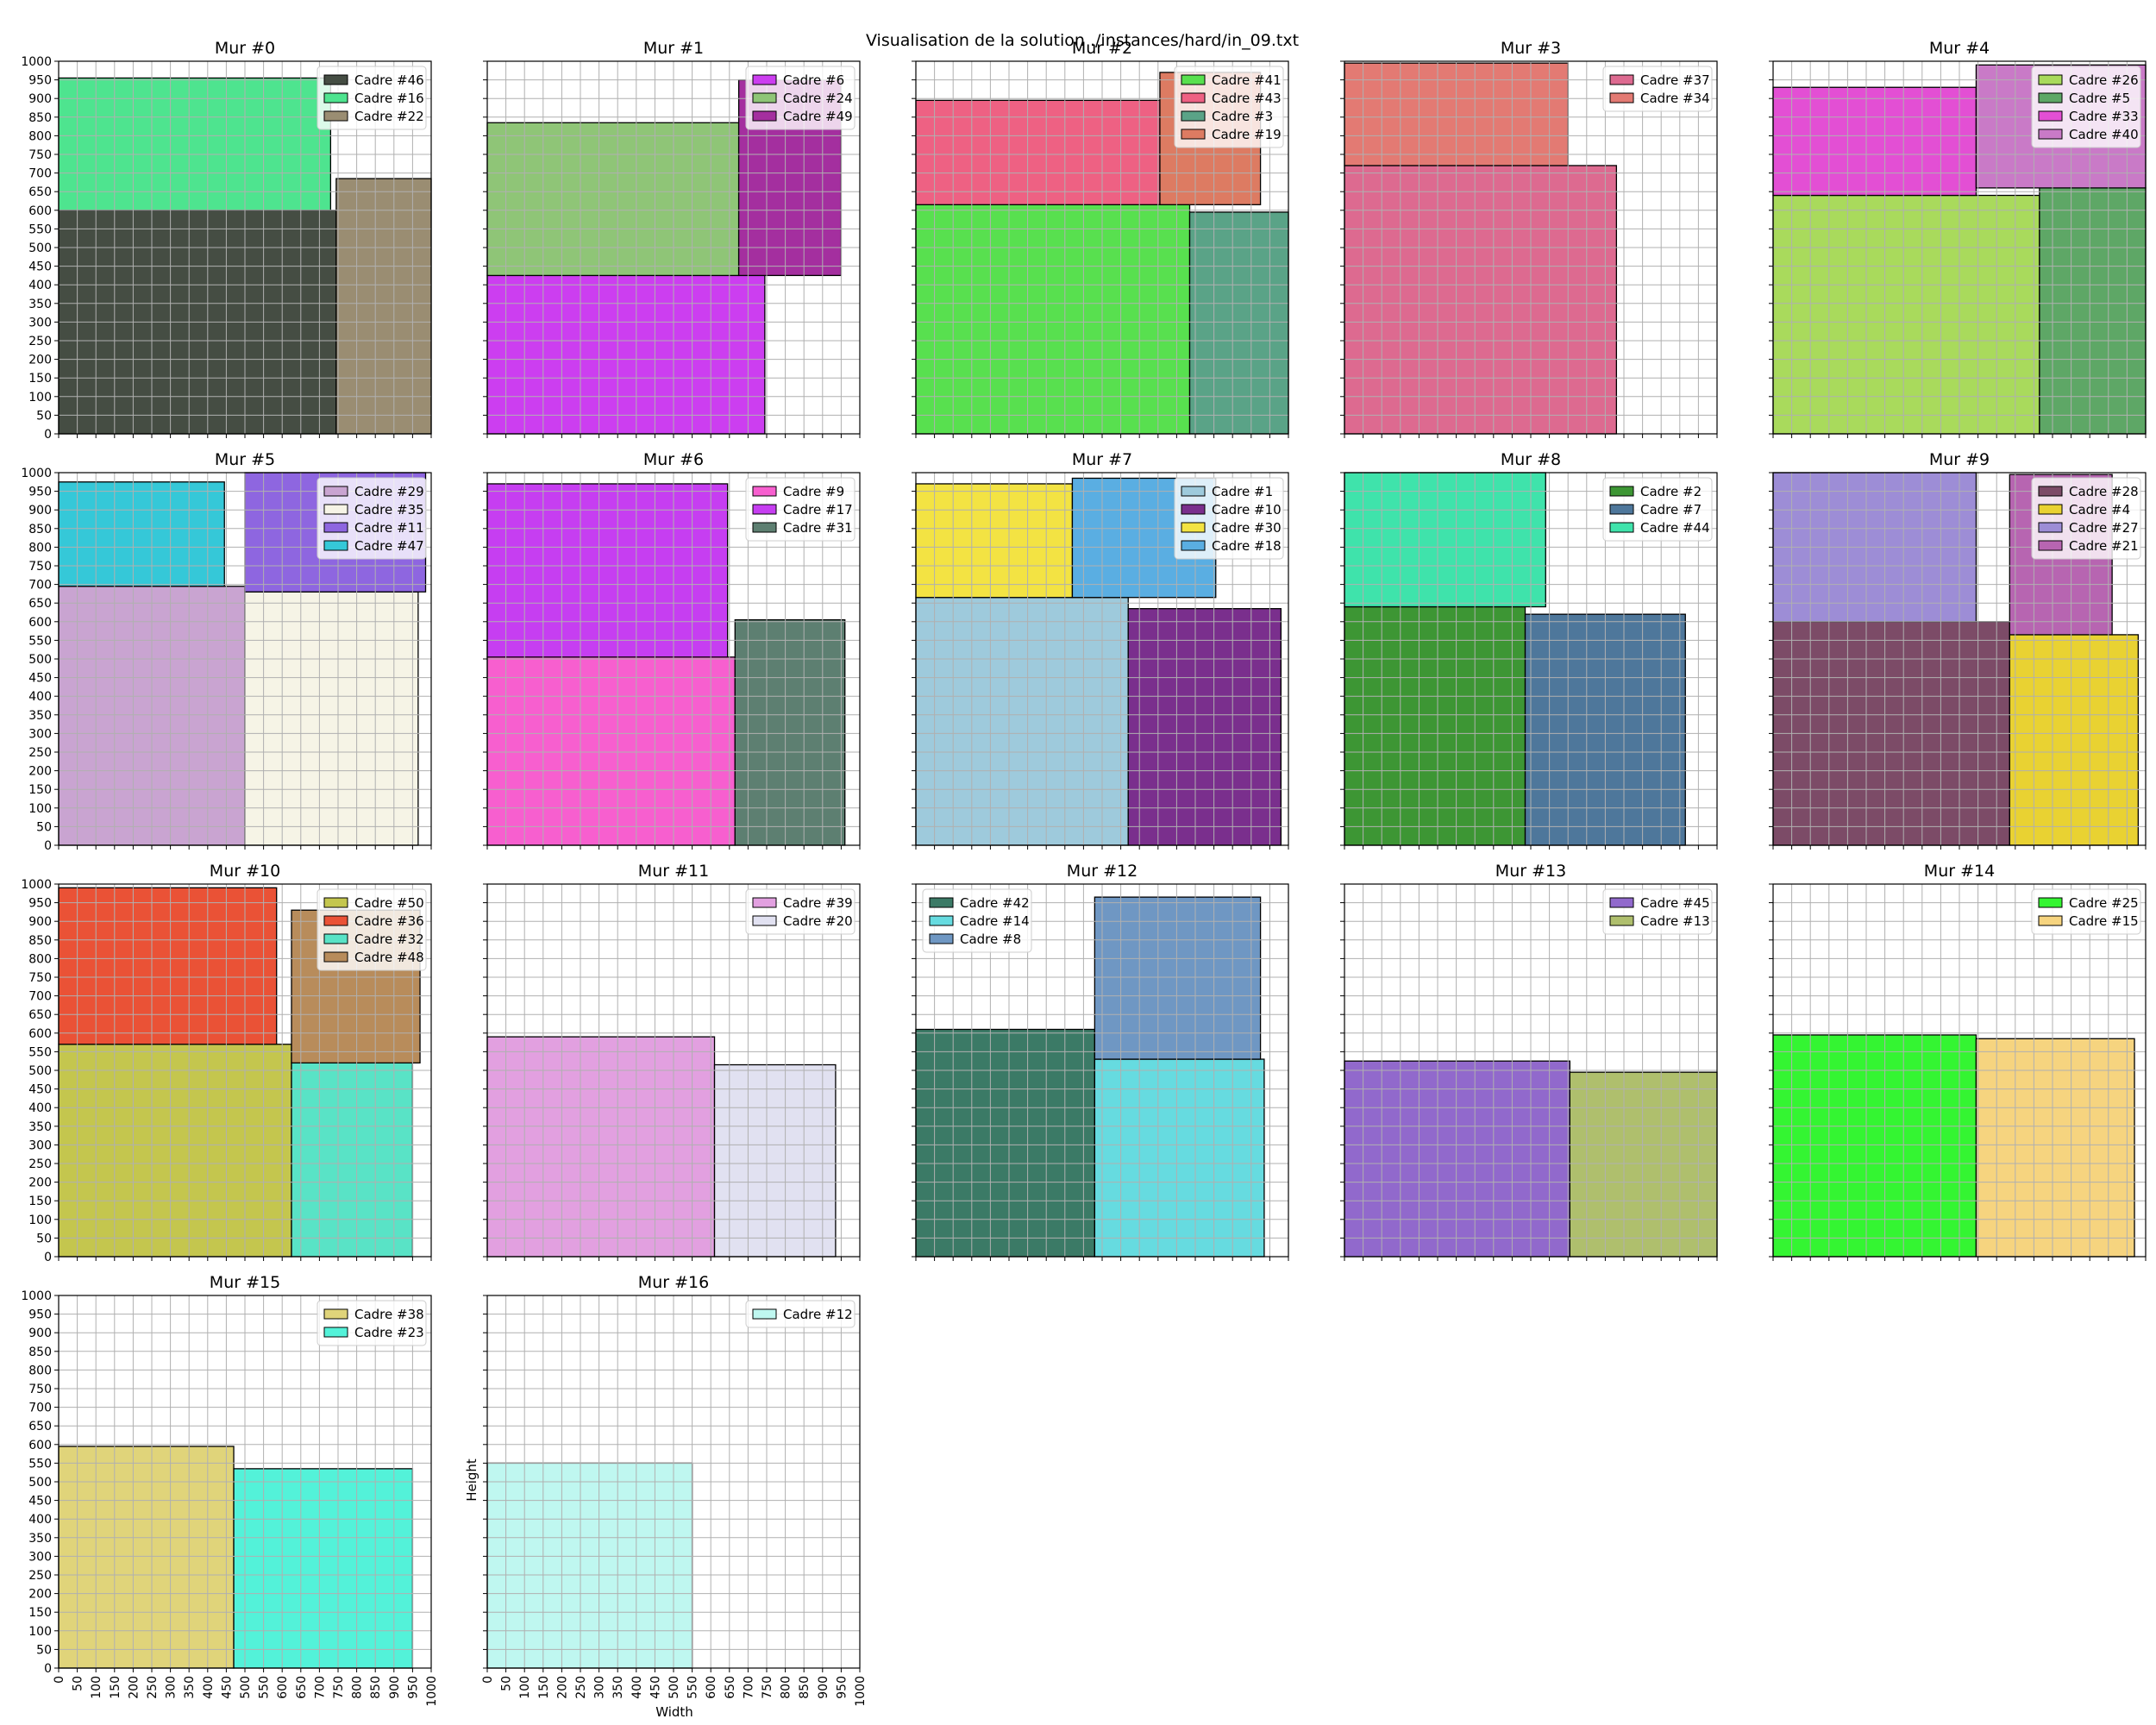  What do you see at coordinates (40, 1483) in the screenshot?
I see `y-tick-label: 500` at bounding box center [40, 1483].